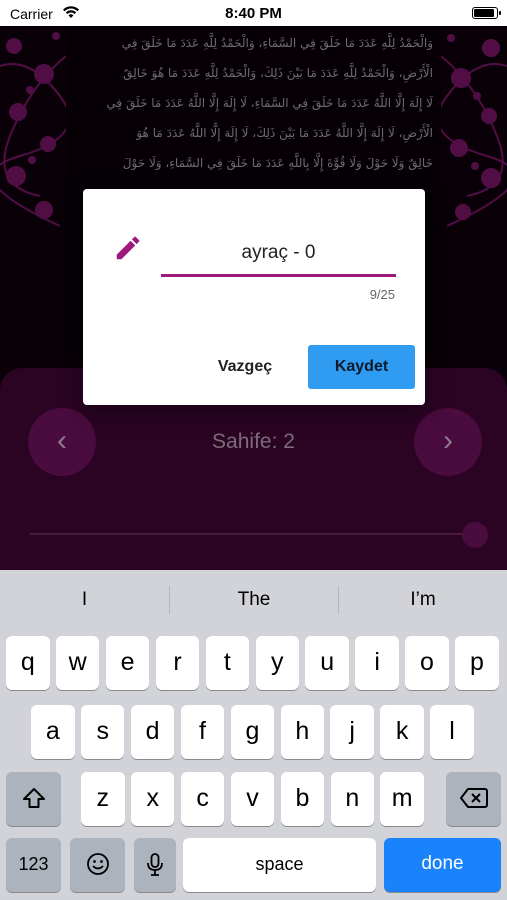 Image resolution: width=507 pixels, height=900 pixels. I want to click on shift-key, so click(33, 799).